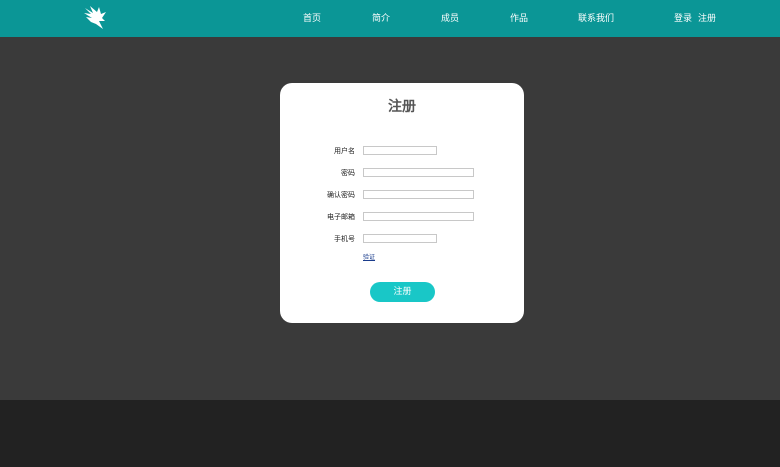 Image resolution: width=780 pixels, height=467 pixels. Describe the element at coordinates (341, 195) in the screenshot. I see `confirm-password-label: 确认密码` at that location.